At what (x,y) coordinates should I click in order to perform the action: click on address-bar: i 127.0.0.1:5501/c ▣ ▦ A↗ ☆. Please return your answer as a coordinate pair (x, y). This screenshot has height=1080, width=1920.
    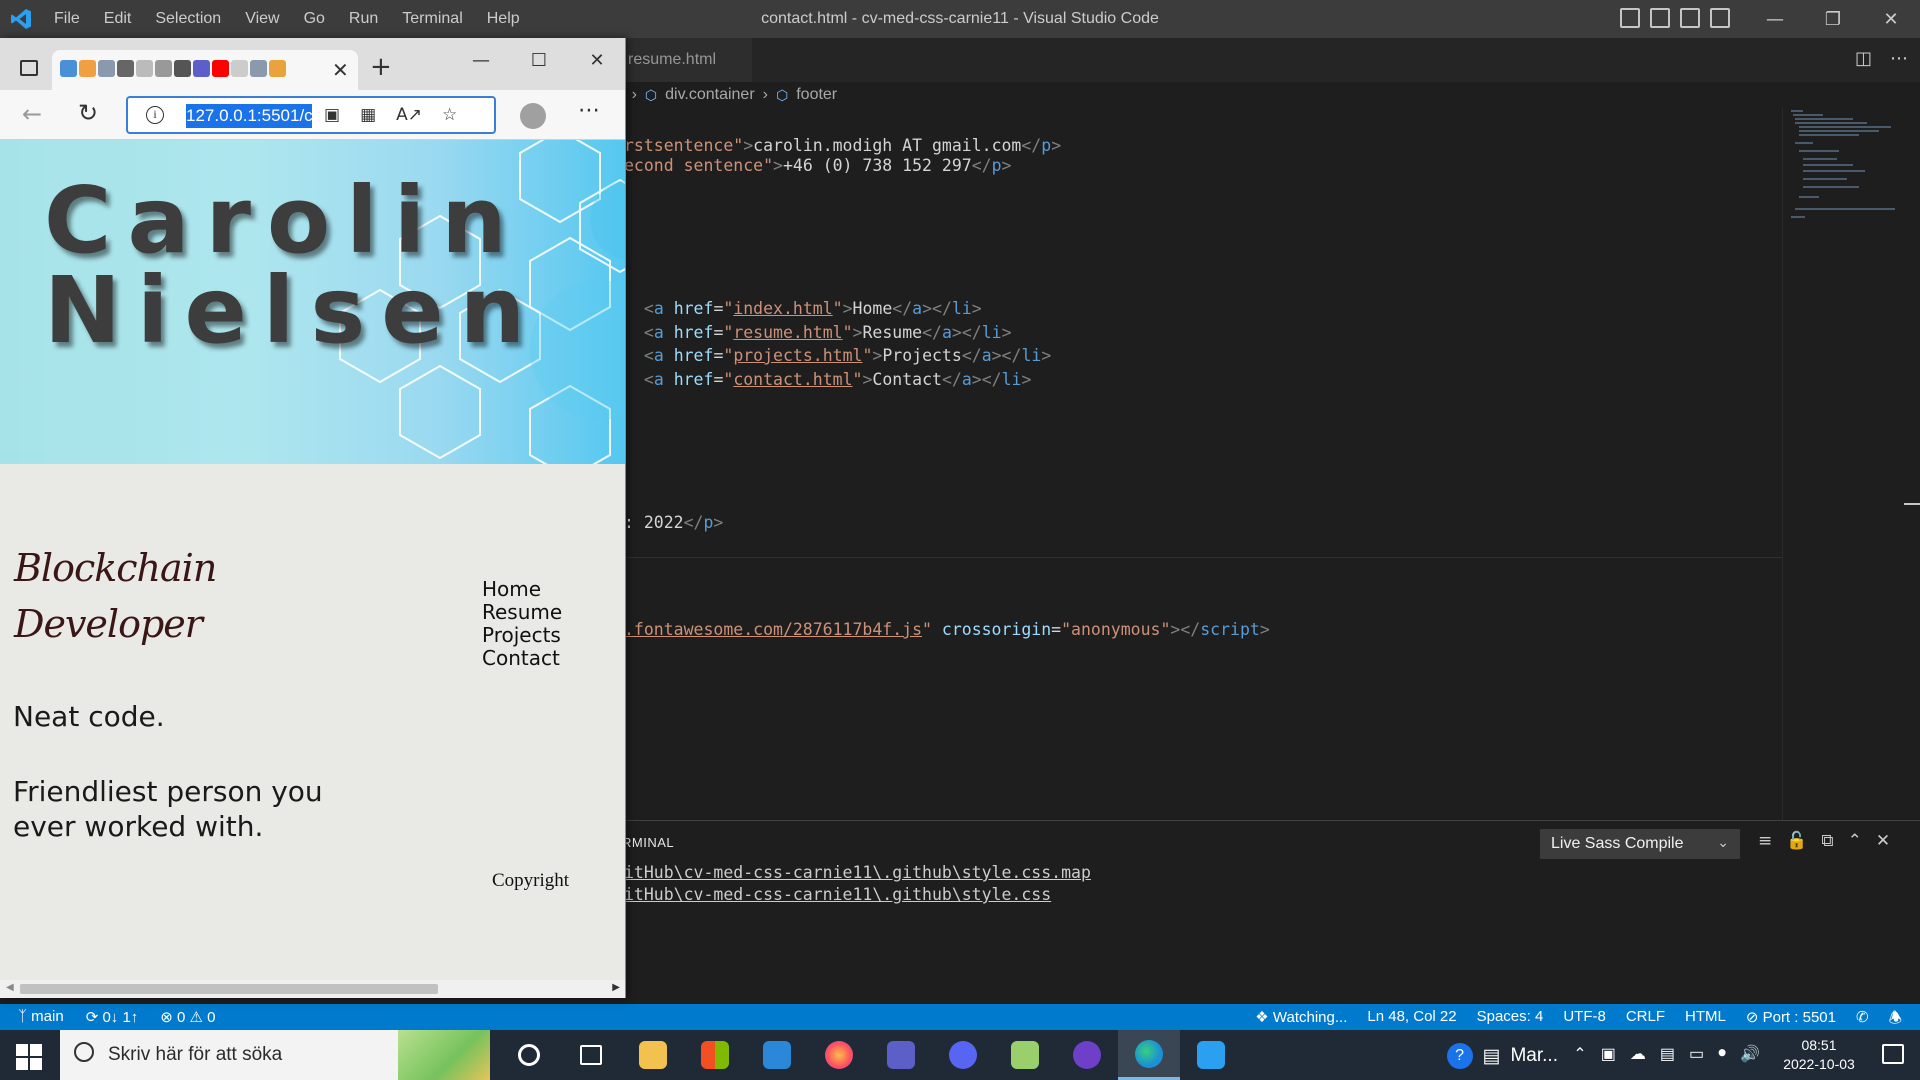
    Looking at the image, I should click on (311, 115).